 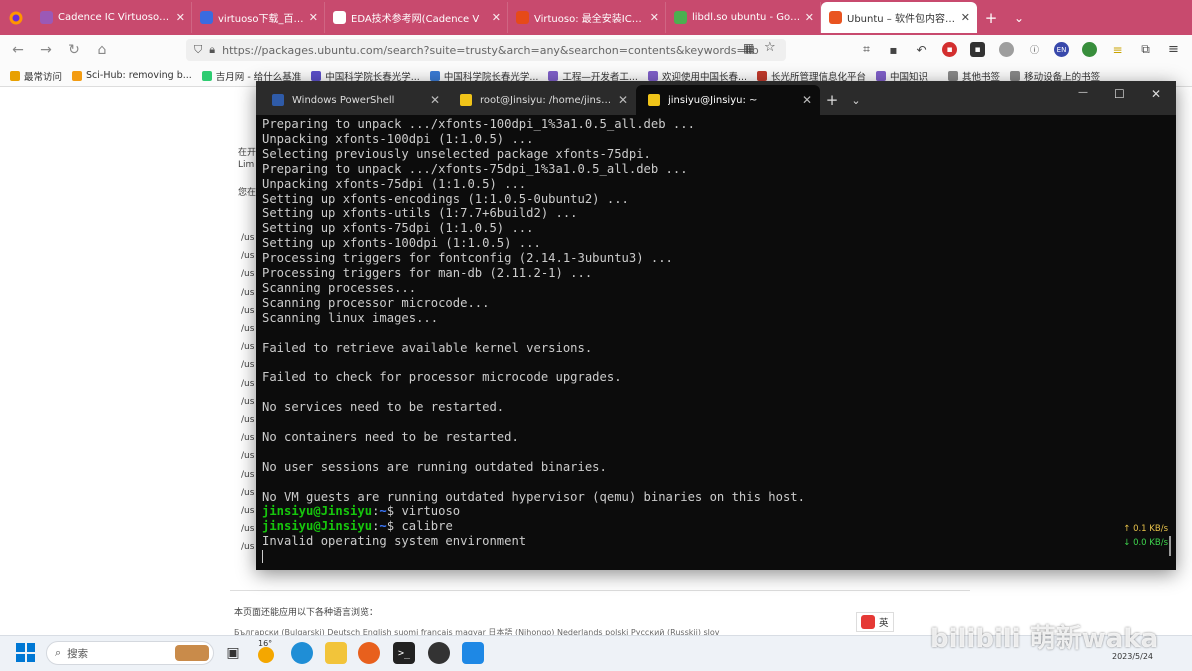 I want to click on new-tab-button: +, so click(x=991, y=17).